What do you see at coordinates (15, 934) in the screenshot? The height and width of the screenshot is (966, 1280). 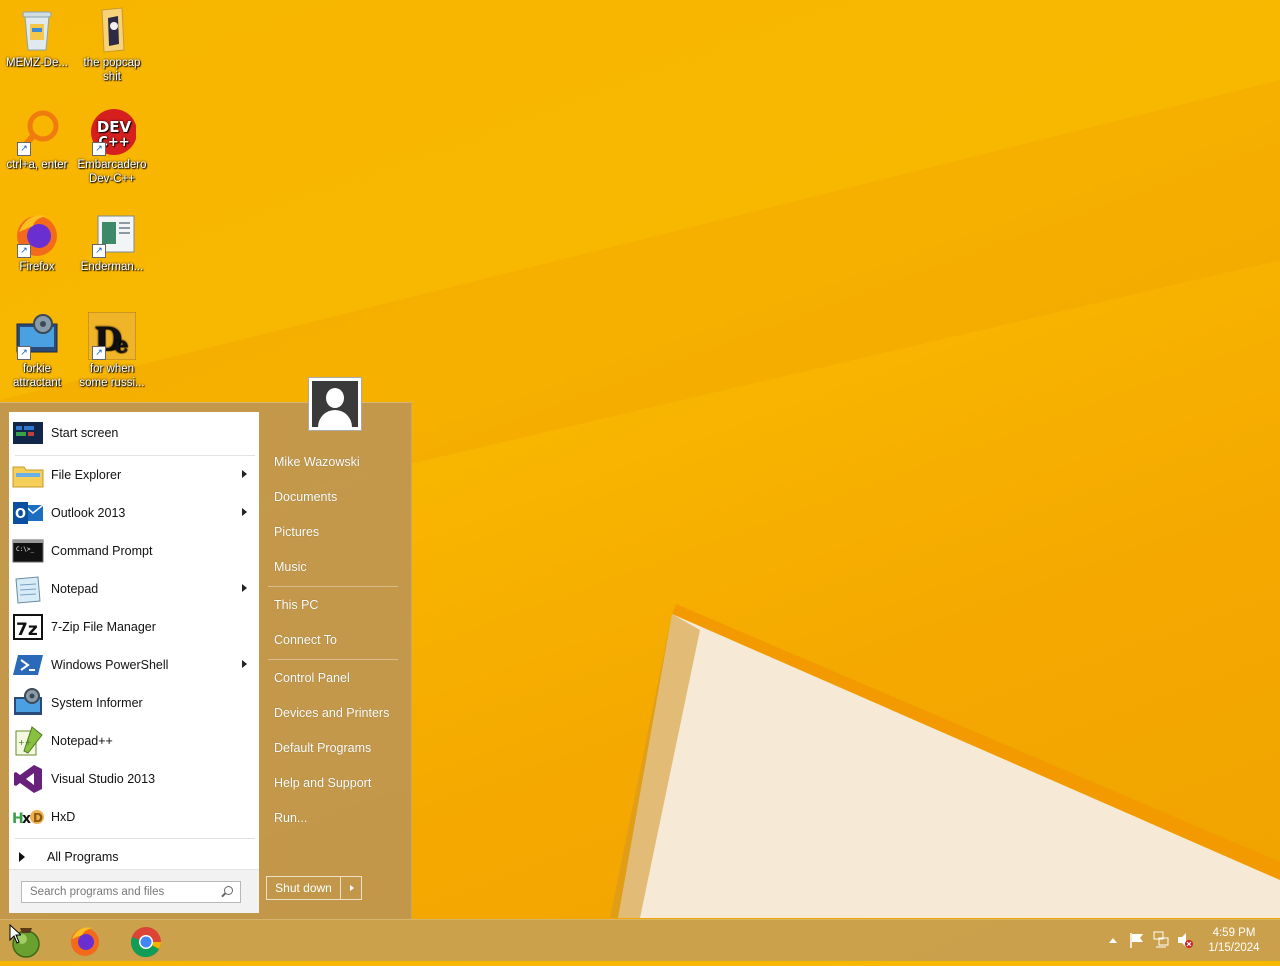 I see `mouse-pointer-icon` at bounding box center [15, 934].